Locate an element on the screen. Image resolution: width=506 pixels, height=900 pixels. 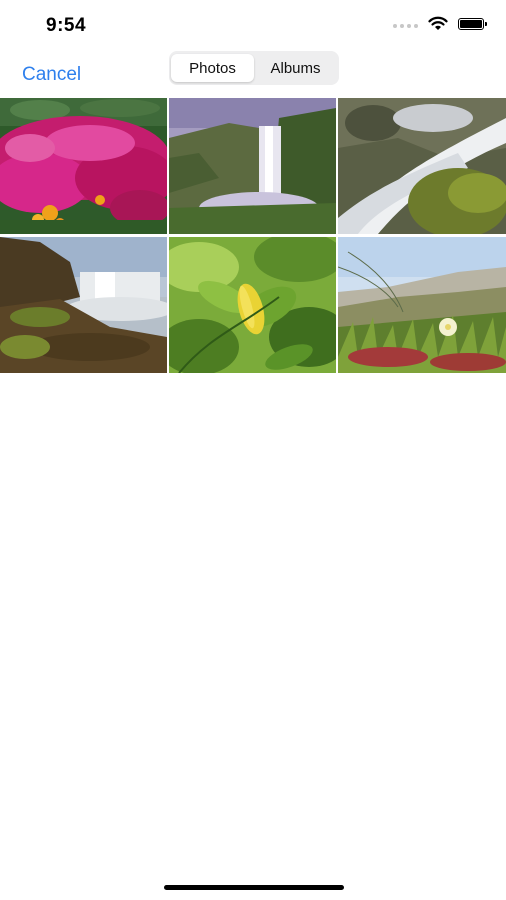
battery-icon is located at coordinates (472, 23).